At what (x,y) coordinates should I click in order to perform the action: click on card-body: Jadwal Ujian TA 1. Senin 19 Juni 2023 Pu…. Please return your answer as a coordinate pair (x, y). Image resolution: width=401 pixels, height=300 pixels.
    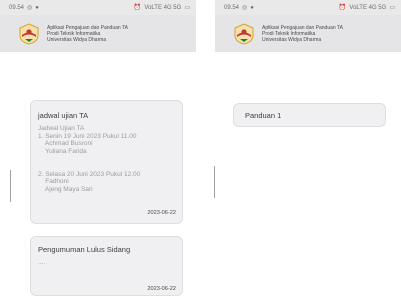
    Looking at the image, I should click on (89, 159).